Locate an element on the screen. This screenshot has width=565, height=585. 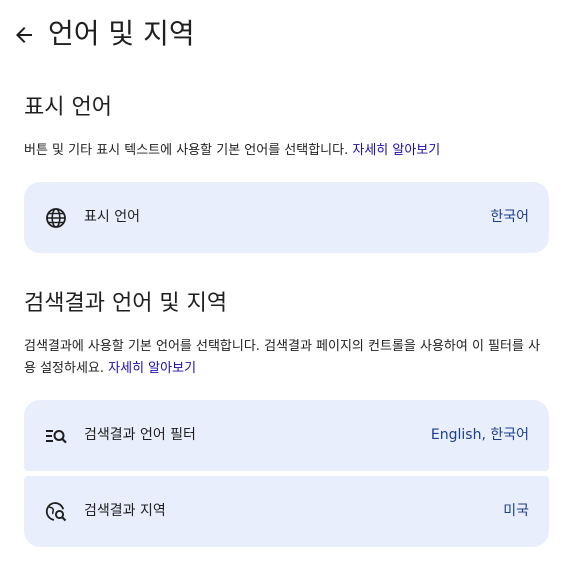
filter-search-icon is located at coordinates (56, 436).